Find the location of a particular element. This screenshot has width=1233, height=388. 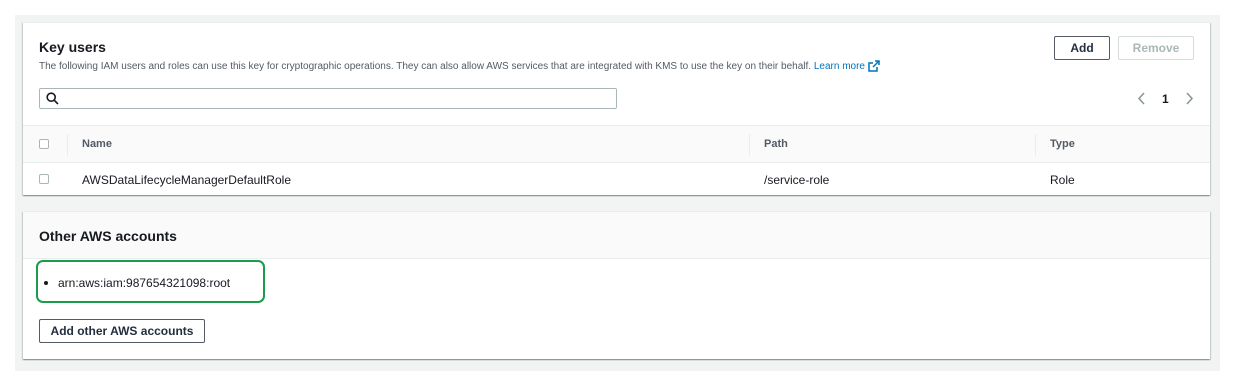

search-icon is located at coordinates (52, 101).